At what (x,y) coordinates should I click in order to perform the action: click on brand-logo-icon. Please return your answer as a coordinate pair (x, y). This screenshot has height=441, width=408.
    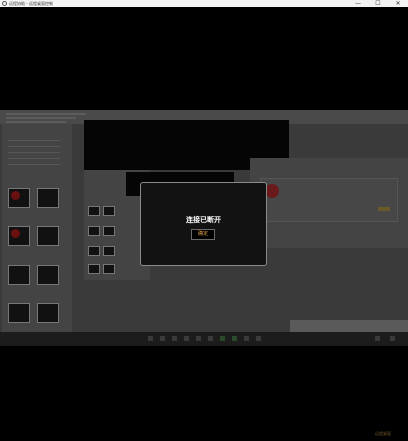
    Looking at the image, I should click on (272, 191).